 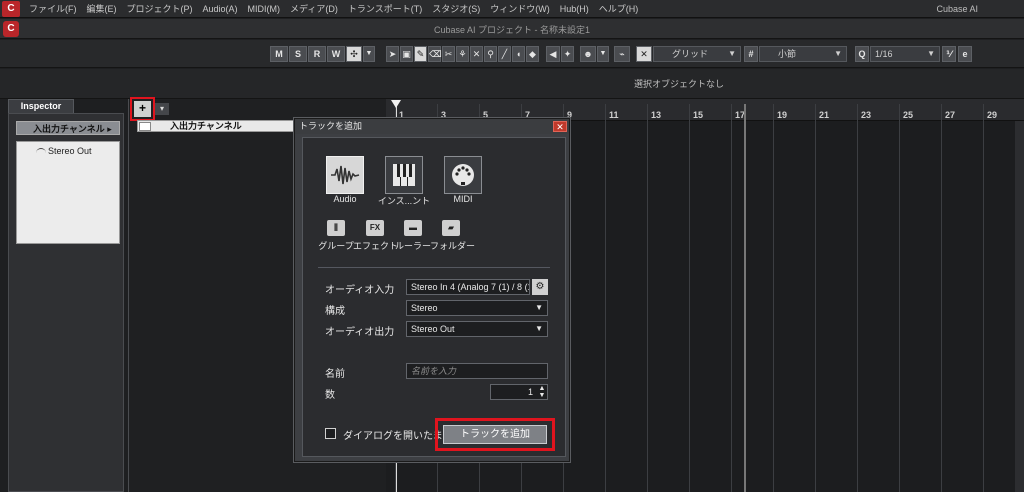 I want to click on menu-help: ヘルプ(H), so click(x=619, y=8).